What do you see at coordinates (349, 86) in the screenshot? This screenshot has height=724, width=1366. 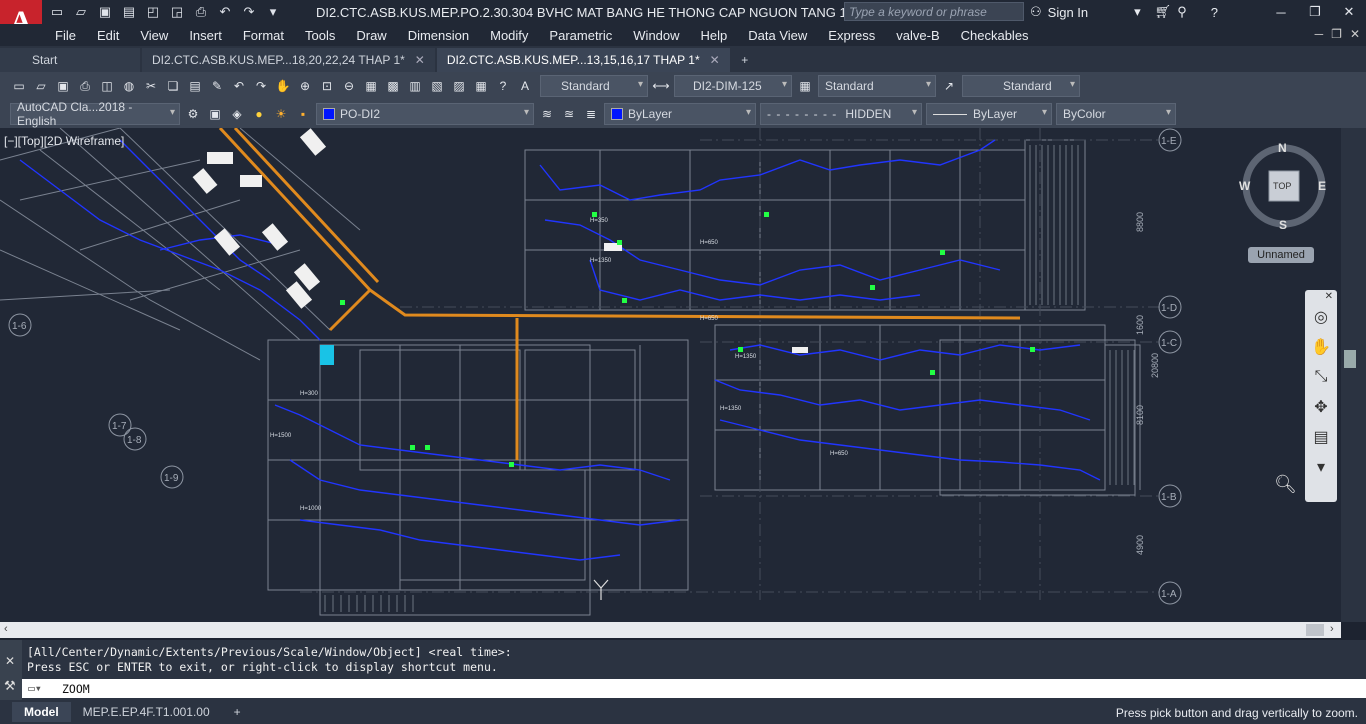 I see `zoom-previous-icon: ⊖` at bounding box center [349, 86].